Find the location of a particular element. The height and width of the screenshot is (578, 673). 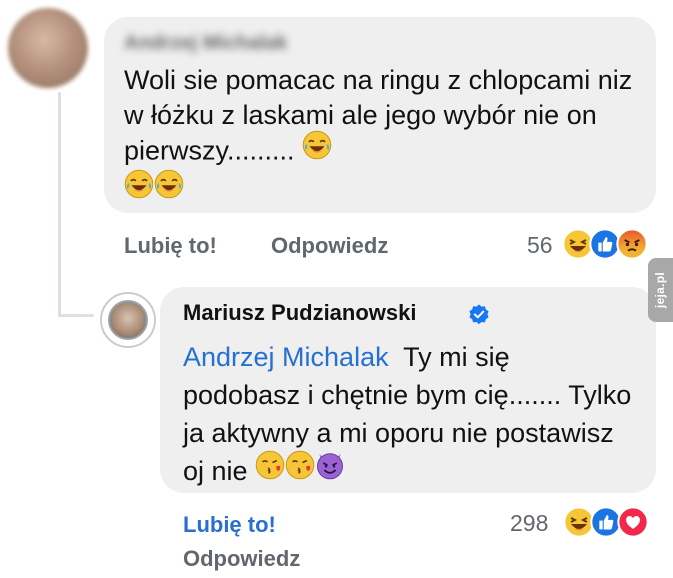

thread-line-vertical is located at coordinates (59, 204).